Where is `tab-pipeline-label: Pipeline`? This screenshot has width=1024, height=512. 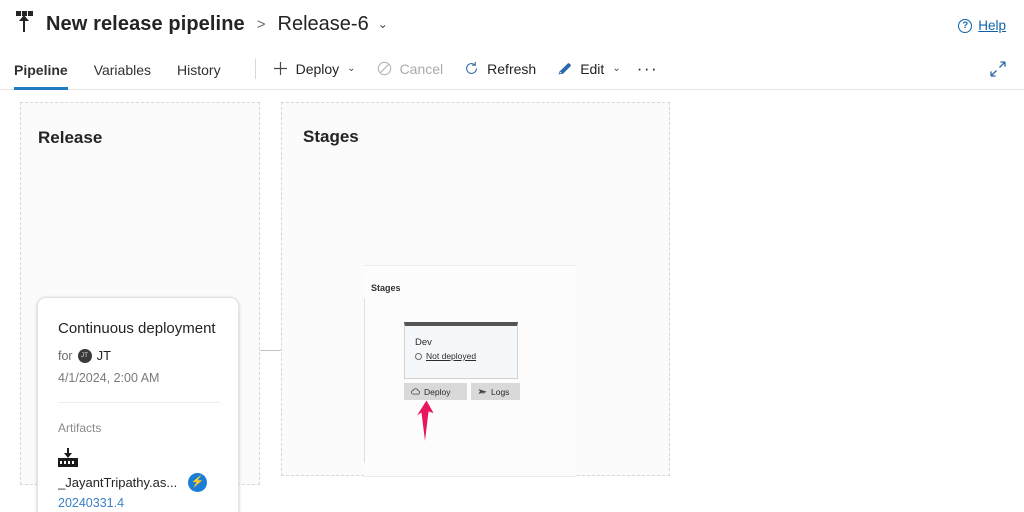
tab-pipeline-label: Pipeline is located at coordinates (41, 69).